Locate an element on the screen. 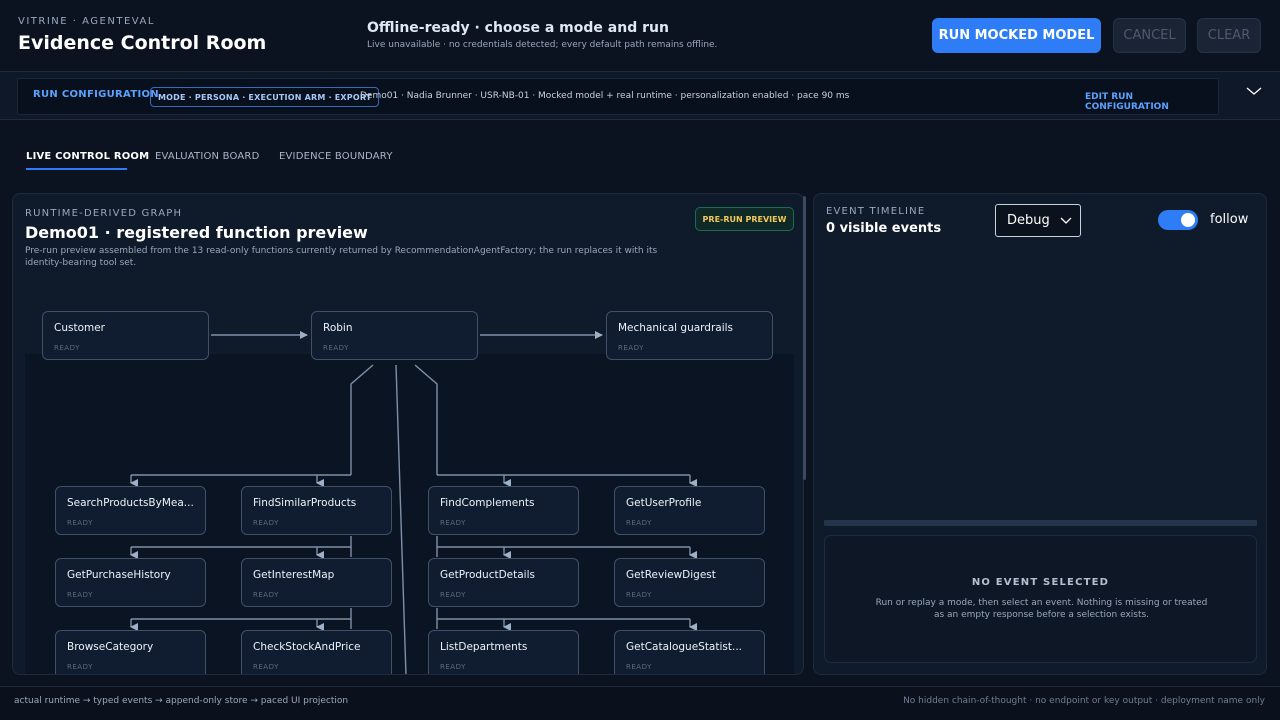 This screenshot has width=1280, height=720. graph-node-mechanical-guardrails: Mechanical guardrails READY is located at coordinates (689, 335).